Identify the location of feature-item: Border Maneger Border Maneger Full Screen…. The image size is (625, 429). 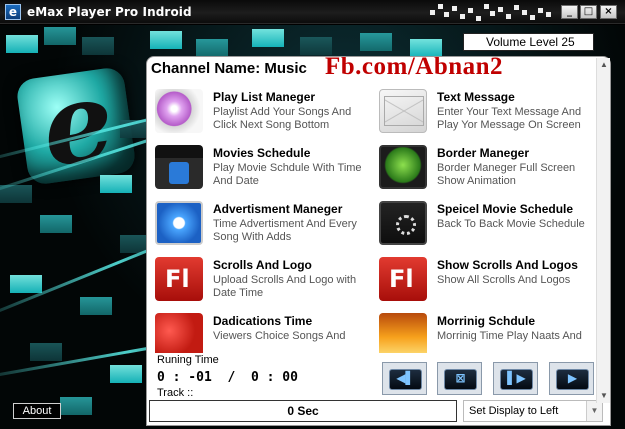
(484, 169).